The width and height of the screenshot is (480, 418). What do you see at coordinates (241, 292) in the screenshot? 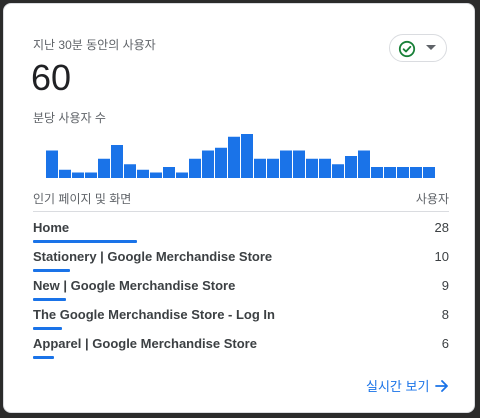
I see `table-row: New | Google Merchandise Store 9` at bounding box center [241, 292].